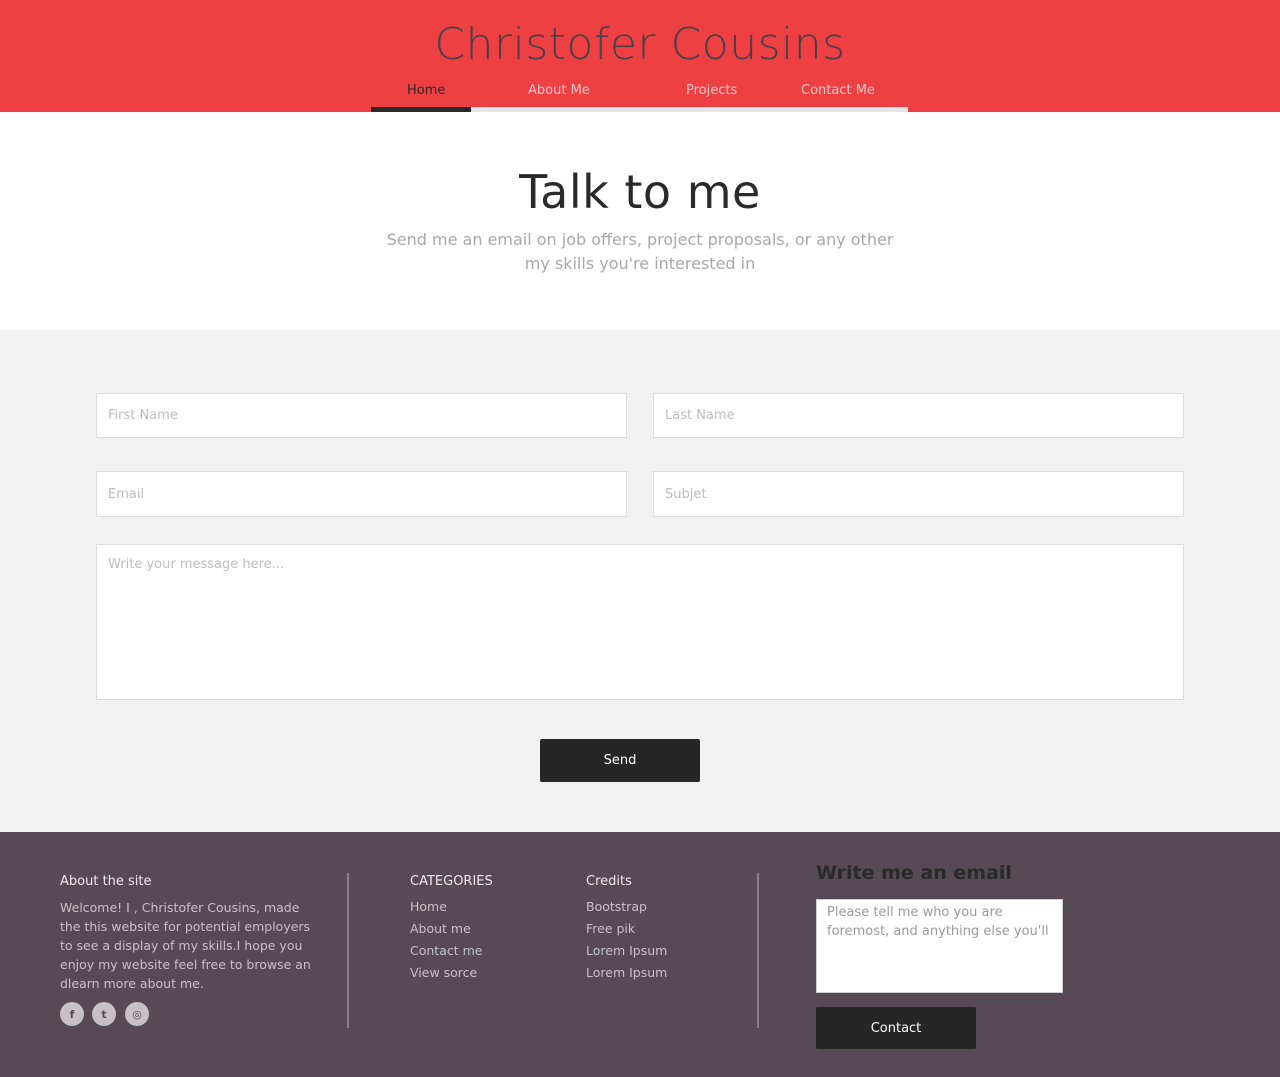  I want to click on email-input, so click(361, 494).